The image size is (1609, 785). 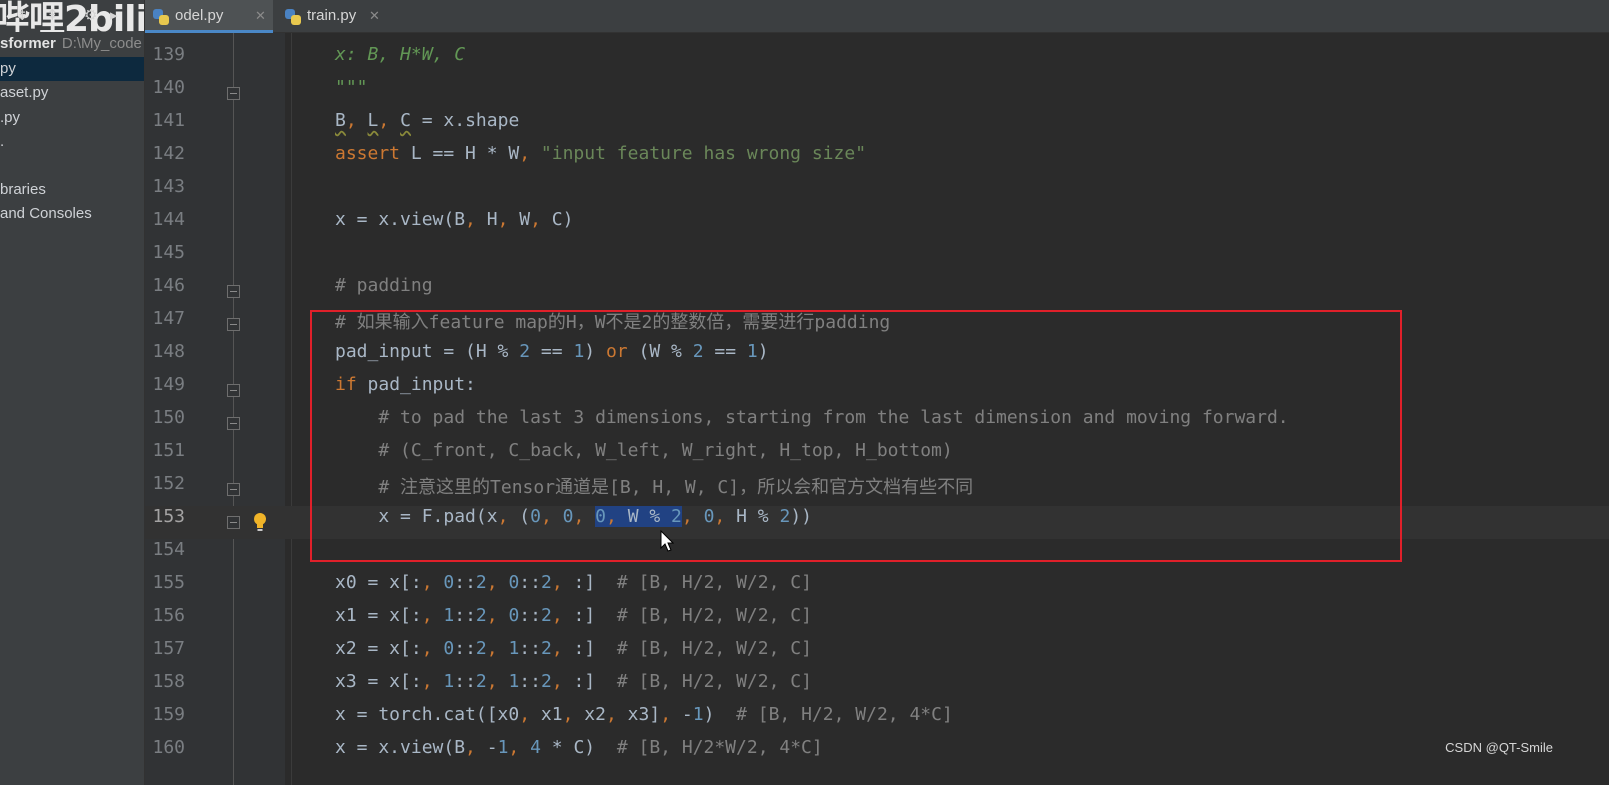 I want to click on code-line: 143, so click(x=877, y=192).